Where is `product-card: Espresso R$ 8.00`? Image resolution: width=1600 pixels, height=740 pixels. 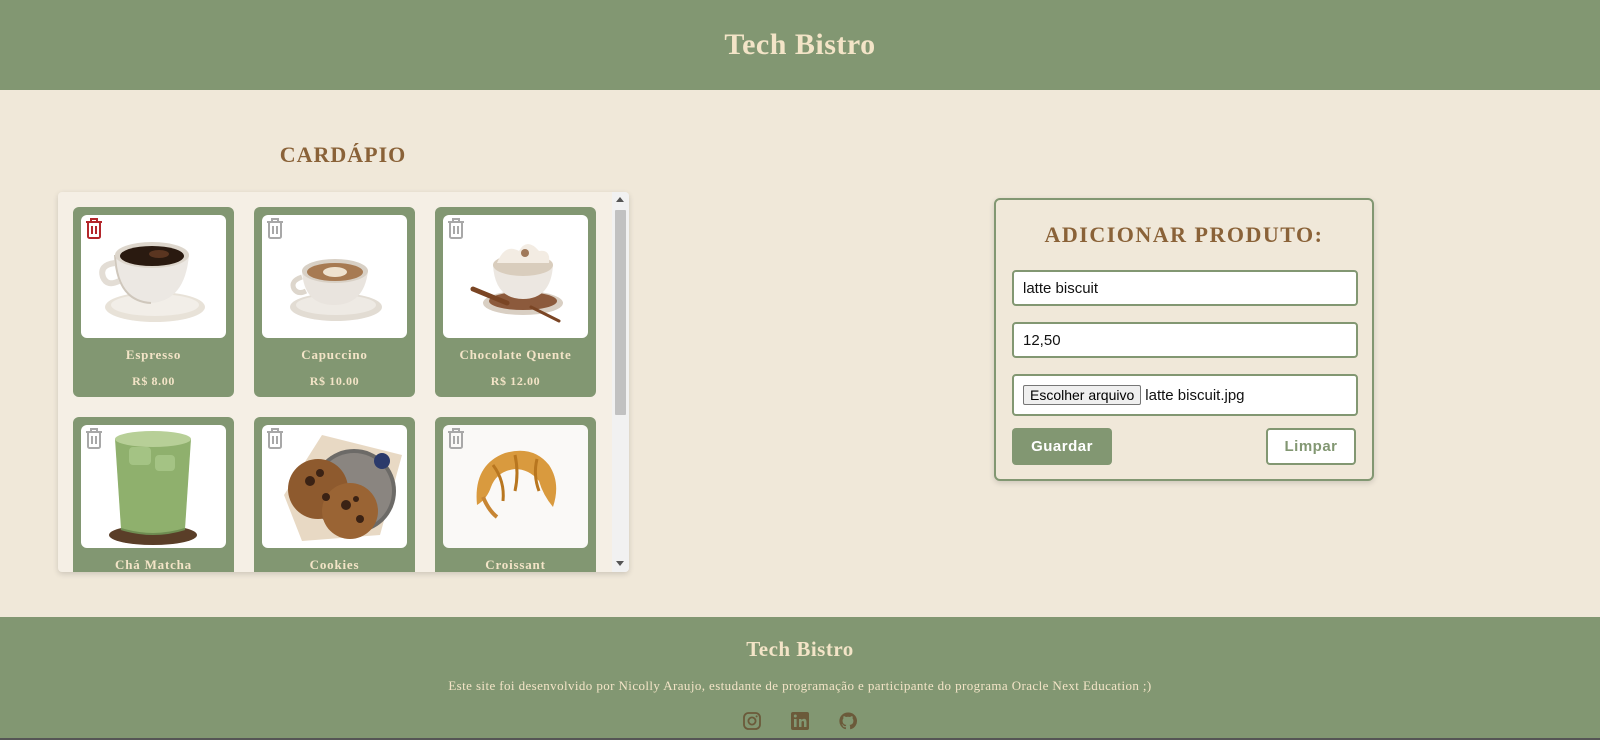
product-card: Espresso R$ 8.00 is located at coordinates (153, 302).